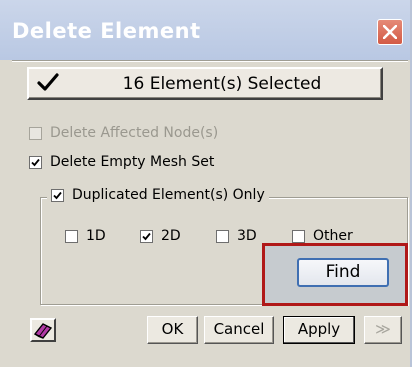 This screenshot has height=367, width=414. Describe the element at coordinates (48, 85) in the screenshot. I see `check-icon` at that location.